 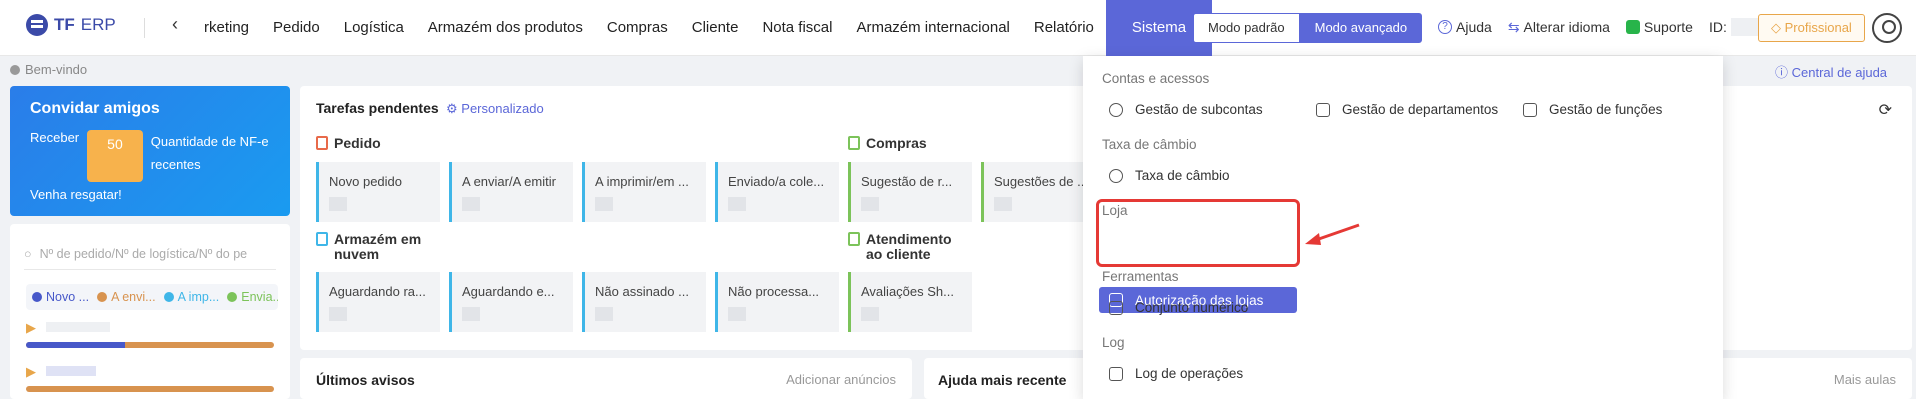 What do you see at coordinates (1865, 379) in the screenshot?
I see `more-lessons-link: Mais aulas` at bounding box center [1865, 379].